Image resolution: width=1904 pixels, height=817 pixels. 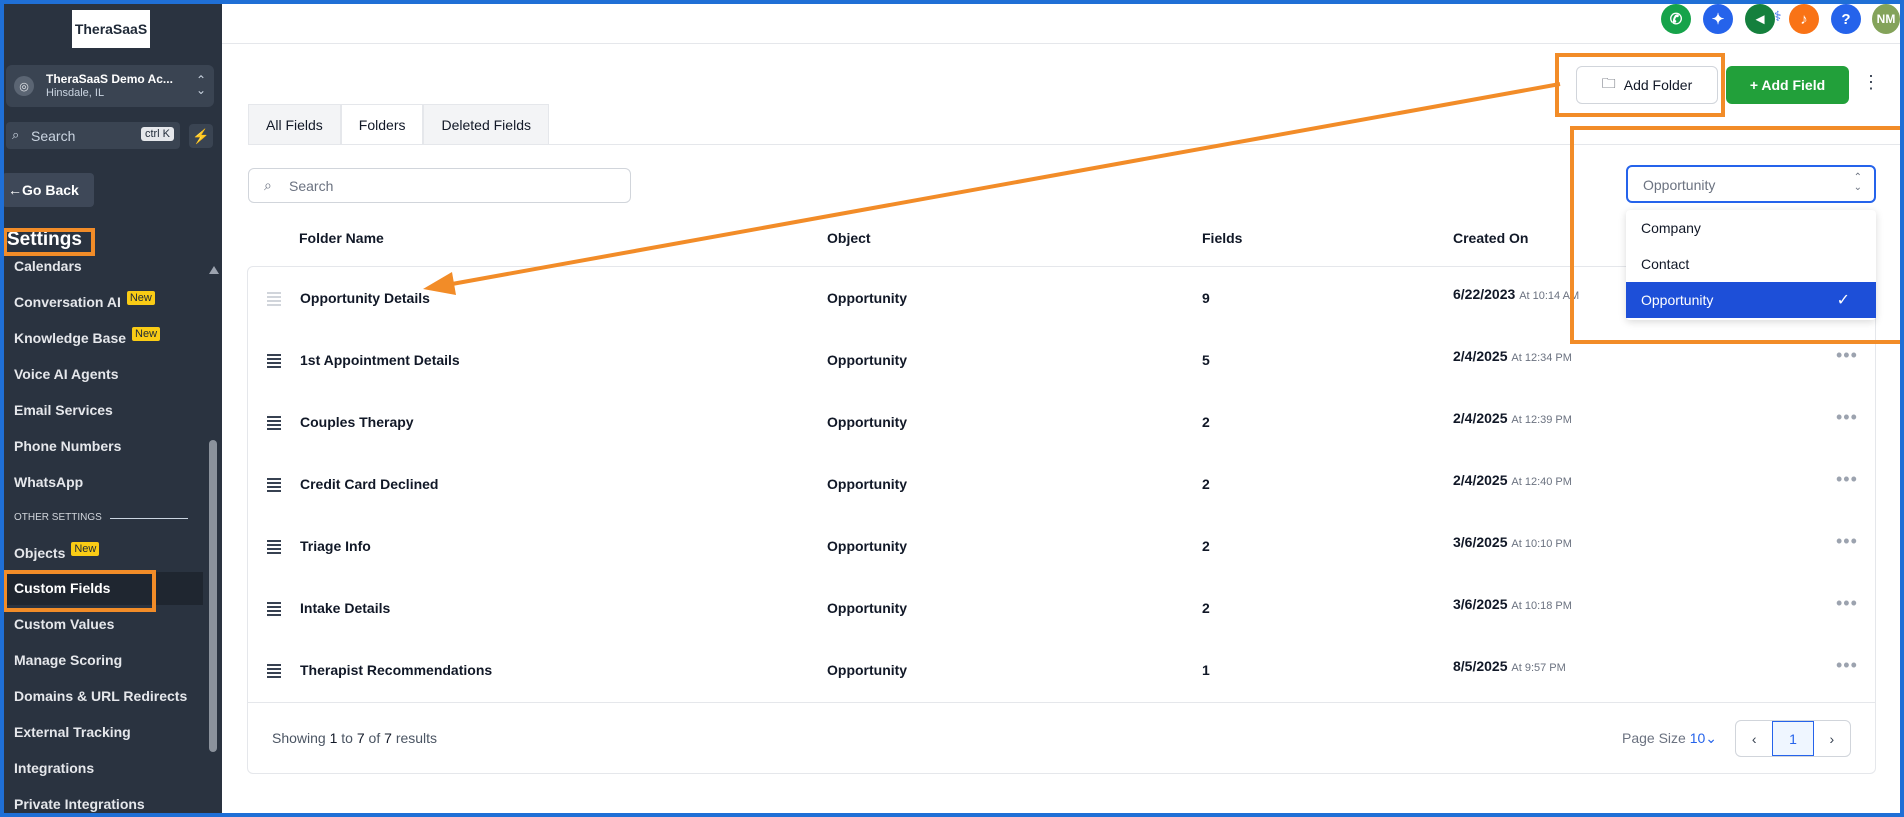 I want to click on sidebar-item-calendars: Calendars, so click(x=48, y=266).